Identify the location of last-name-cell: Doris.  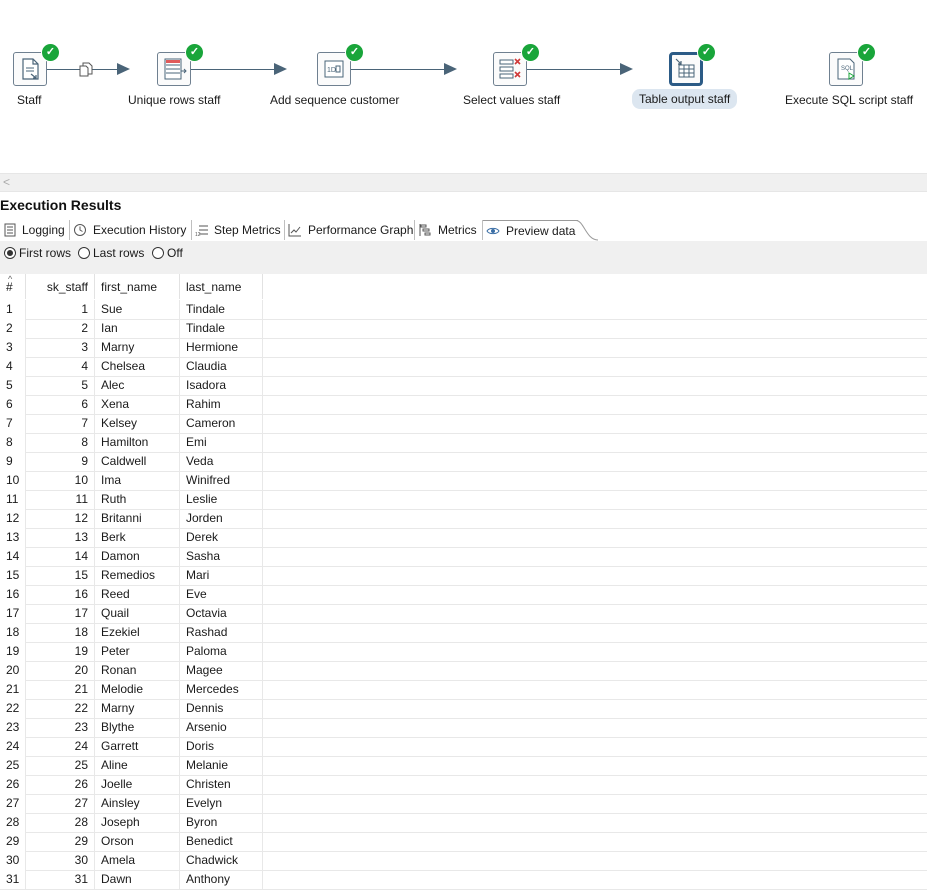
(221, 746).